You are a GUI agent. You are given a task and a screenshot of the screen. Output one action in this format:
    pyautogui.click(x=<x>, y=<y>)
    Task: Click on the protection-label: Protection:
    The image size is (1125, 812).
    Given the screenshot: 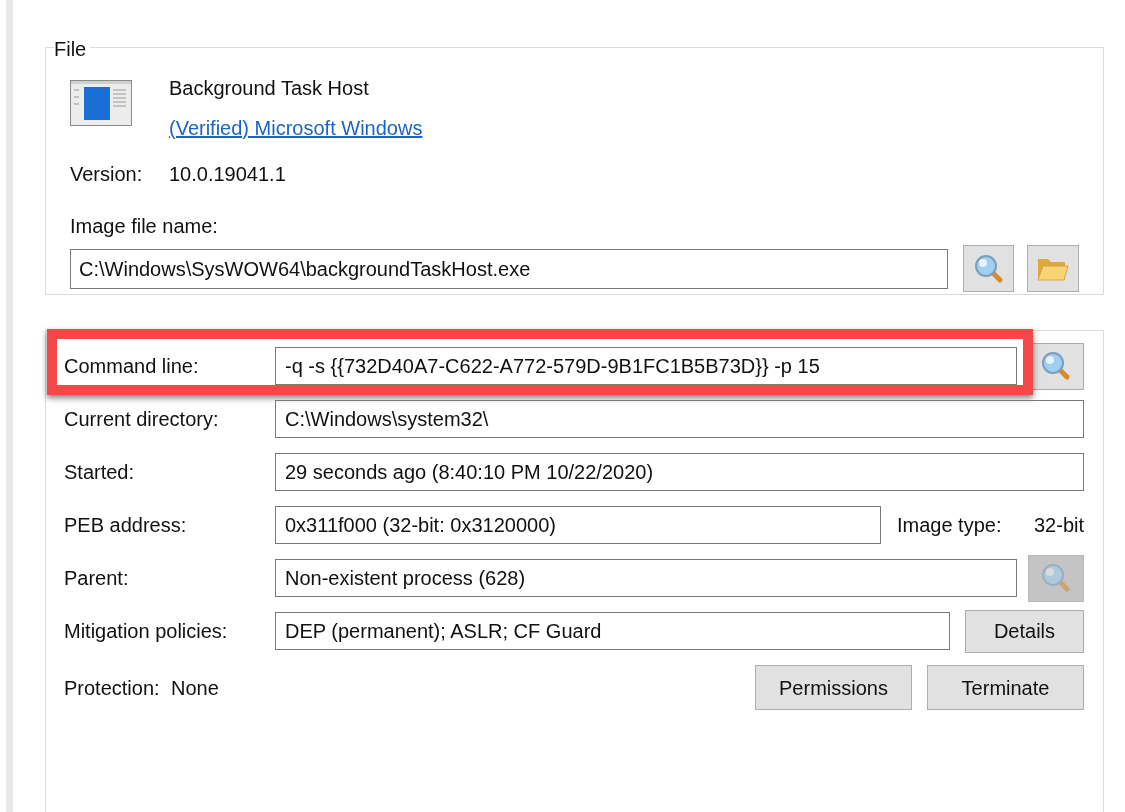 What is the action you would take?
    pyautogui.click(x=112, y=688)
    